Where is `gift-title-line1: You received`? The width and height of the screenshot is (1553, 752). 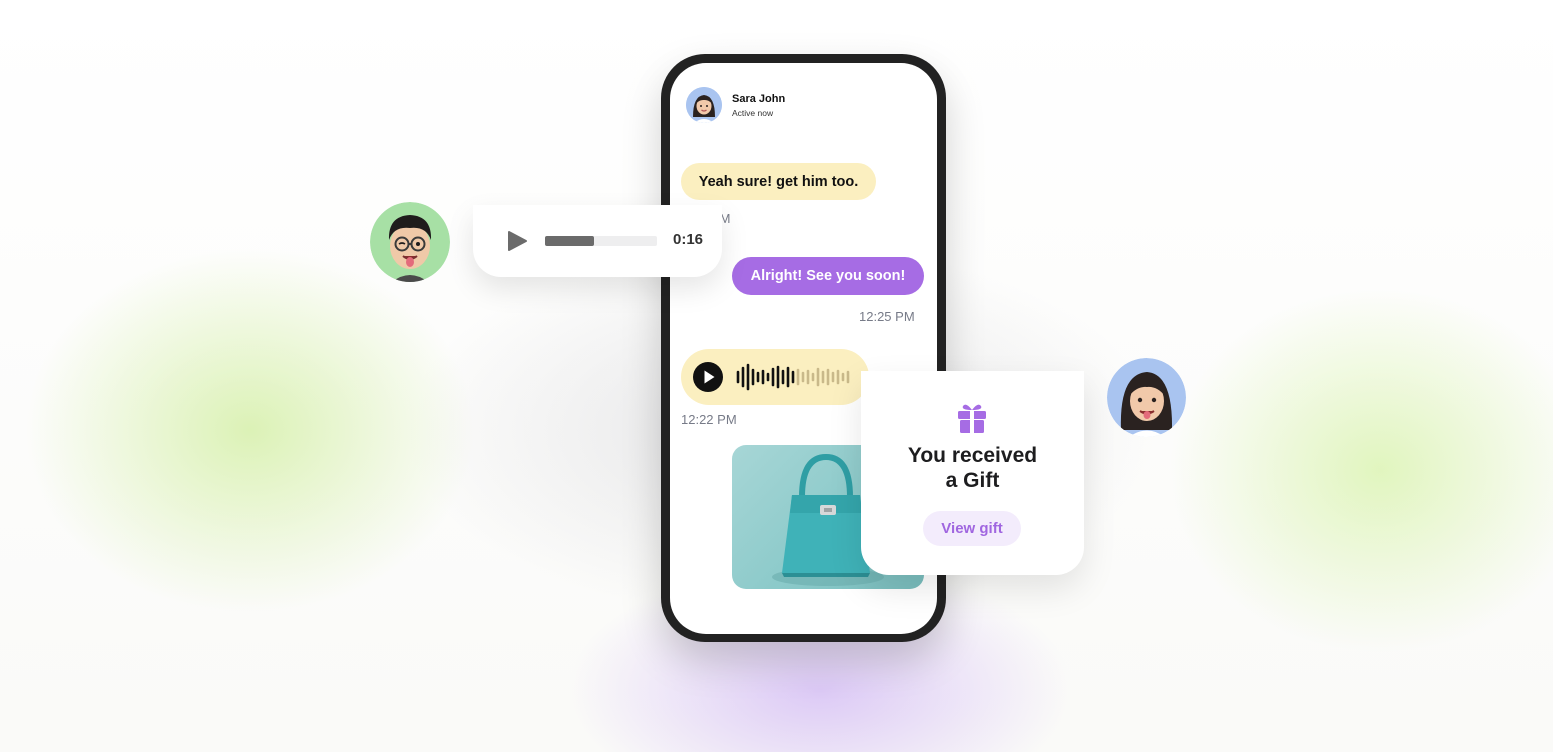
gift-title-line1: You received is located at coordinates (972, 455).